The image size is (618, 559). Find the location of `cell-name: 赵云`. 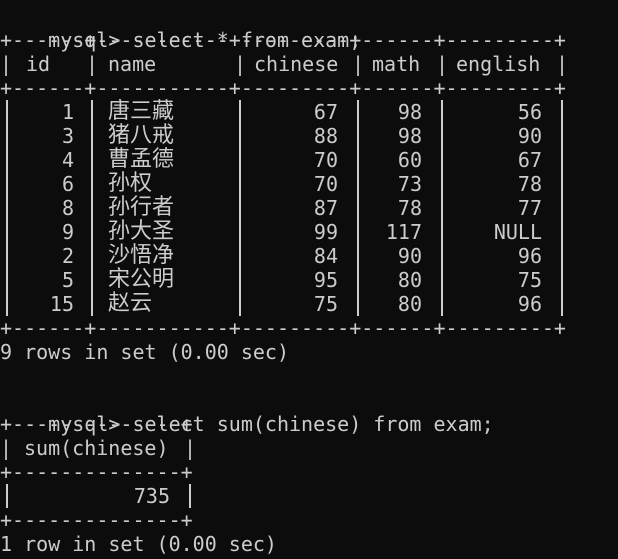

cell-name: 赵云 is located at coordinates (130, 303).